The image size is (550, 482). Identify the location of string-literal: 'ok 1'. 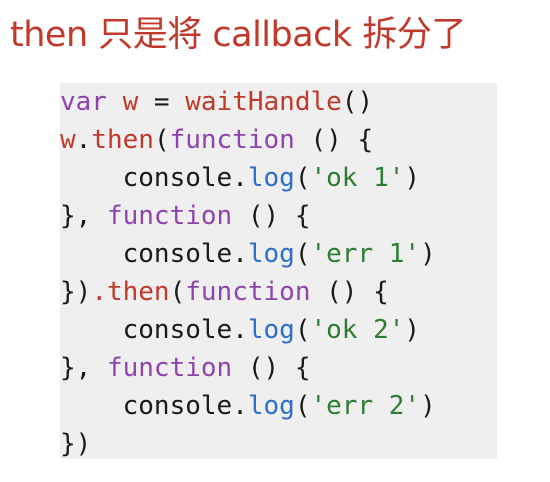
(357, 178).